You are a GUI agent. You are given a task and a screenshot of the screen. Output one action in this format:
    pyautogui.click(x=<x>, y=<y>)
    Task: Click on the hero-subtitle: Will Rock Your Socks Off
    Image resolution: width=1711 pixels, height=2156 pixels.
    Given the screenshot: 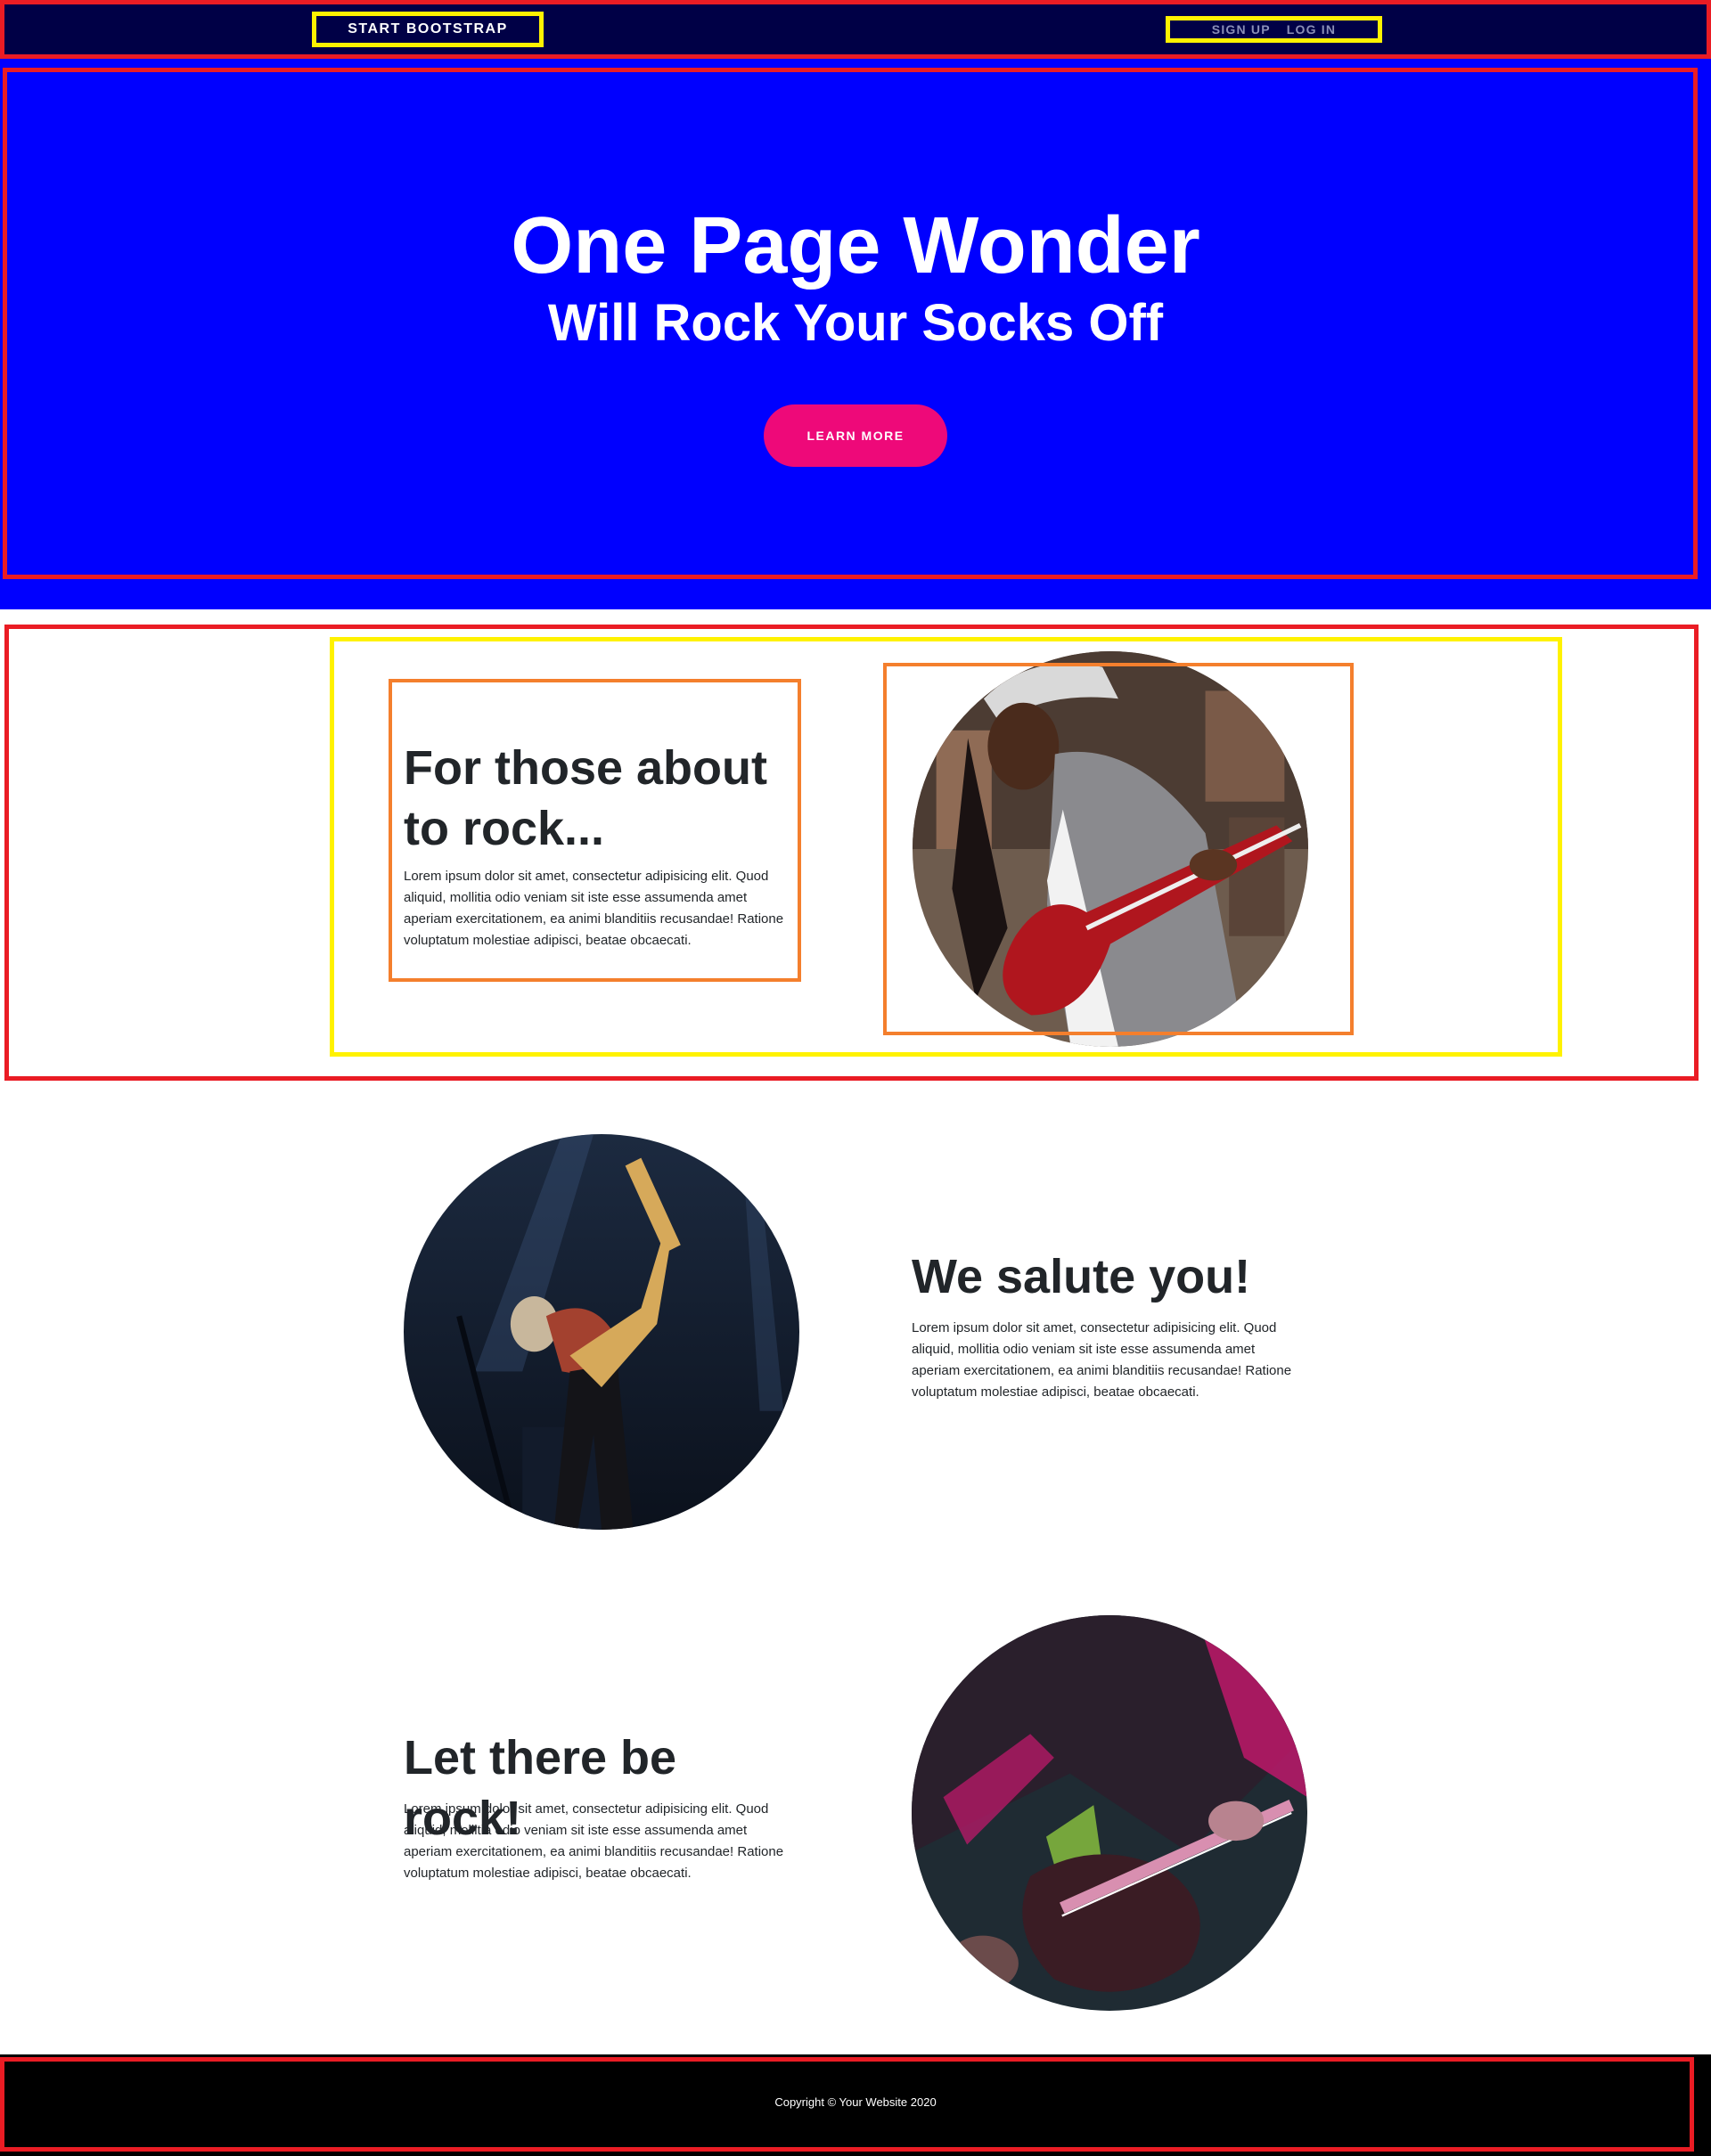 What is the action you would take?
    pyautogui.click(x=855, y=323)
    